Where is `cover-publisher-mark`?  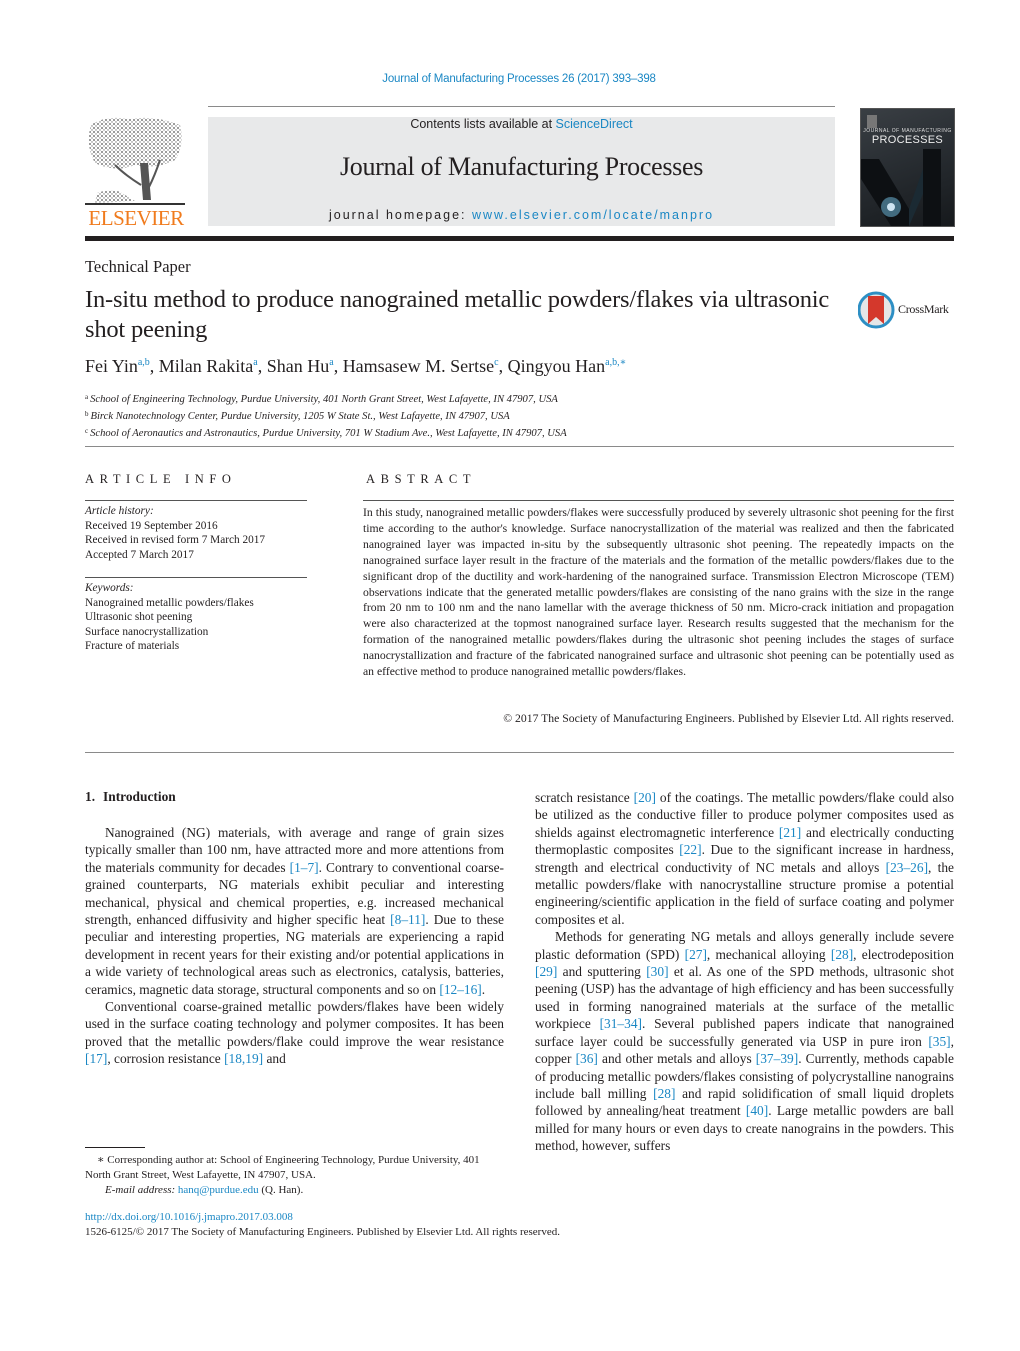
cover-publisher-mark is located at coordinates (872, 121).